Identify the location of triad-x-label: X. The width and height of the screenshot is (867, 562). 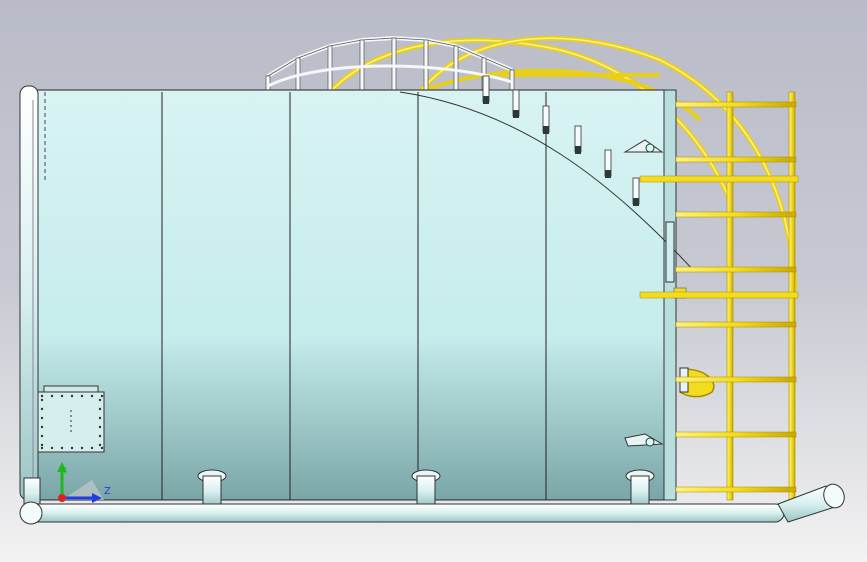
(63, 471).